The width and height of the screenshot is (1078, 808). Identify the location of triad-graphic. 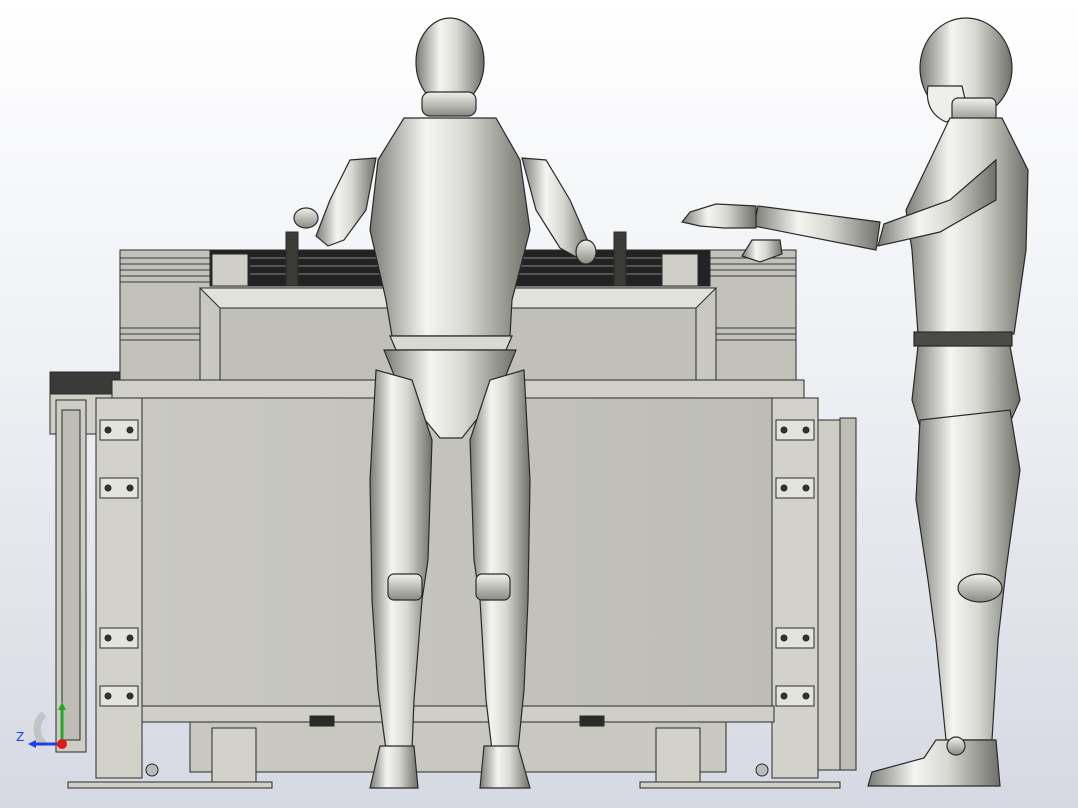
(47, 725).